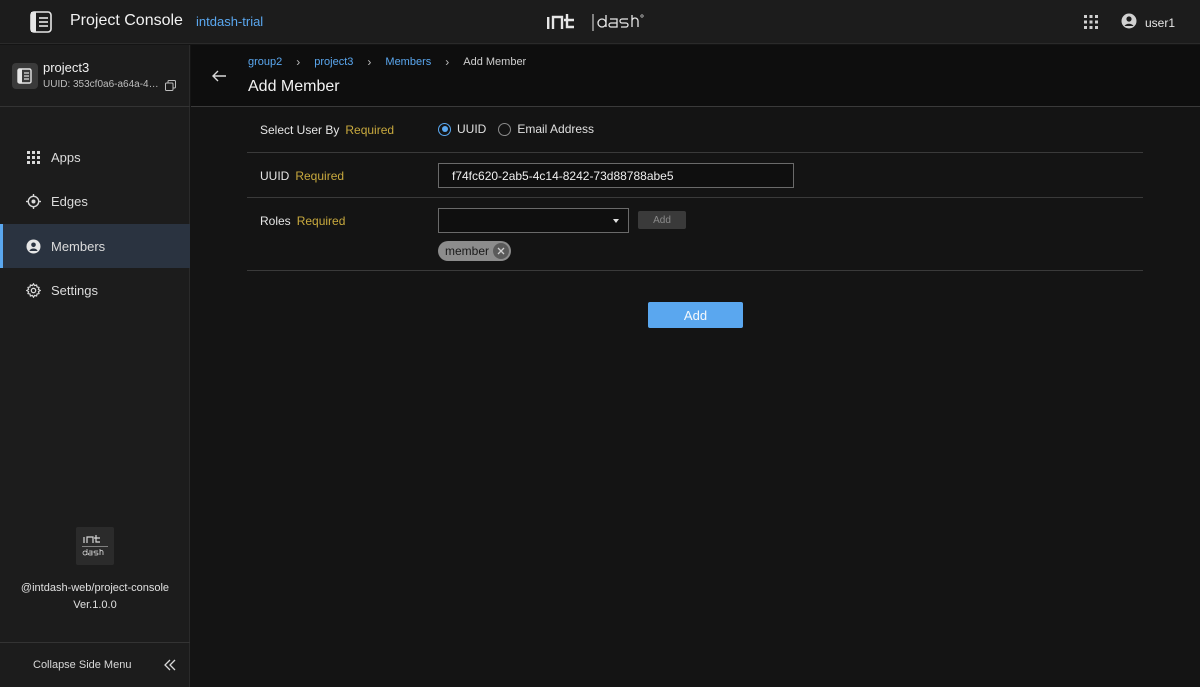 Image resolution: width=1200 pixels, height=687 pixels. I want to click on roles-label: Roles Required, so click(303, 221).